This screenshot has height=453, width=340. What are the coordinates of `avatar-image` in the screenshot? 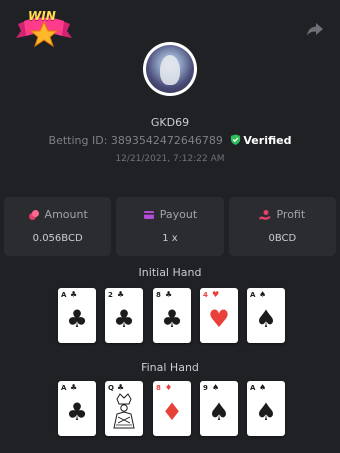 It's located at (170, 69).